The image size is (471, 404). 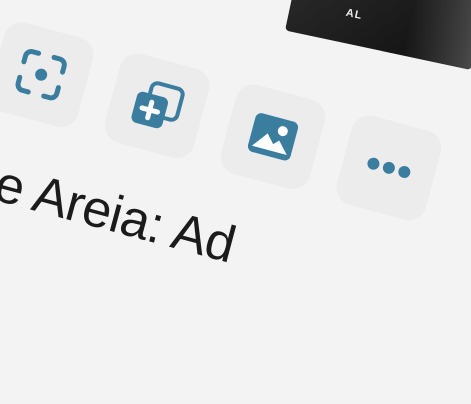 What do you see at coordinates (41, 75) in the screenshot?
I see `focus-scan-icon` at bounding box center [41, 75].